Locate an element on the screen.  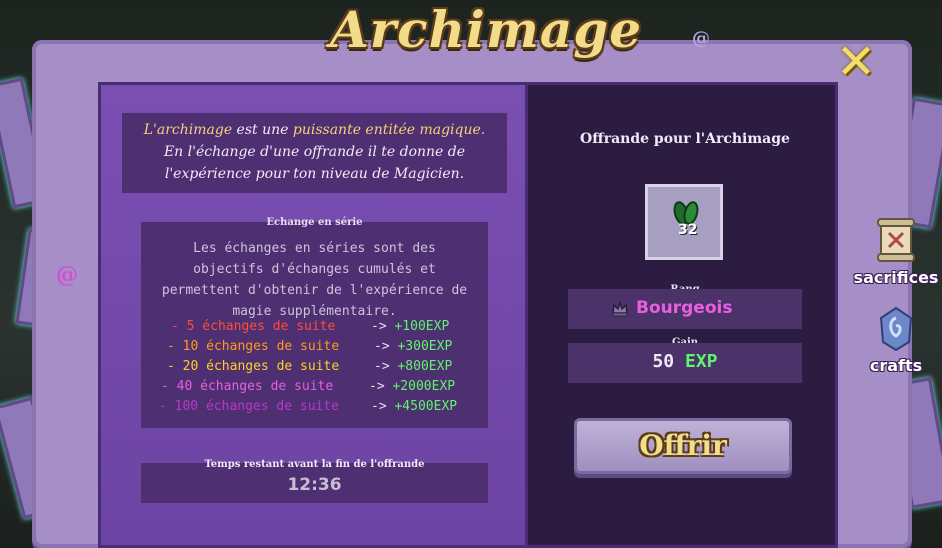
rank-value: Bourgeois is located at coordinates (684, 308).